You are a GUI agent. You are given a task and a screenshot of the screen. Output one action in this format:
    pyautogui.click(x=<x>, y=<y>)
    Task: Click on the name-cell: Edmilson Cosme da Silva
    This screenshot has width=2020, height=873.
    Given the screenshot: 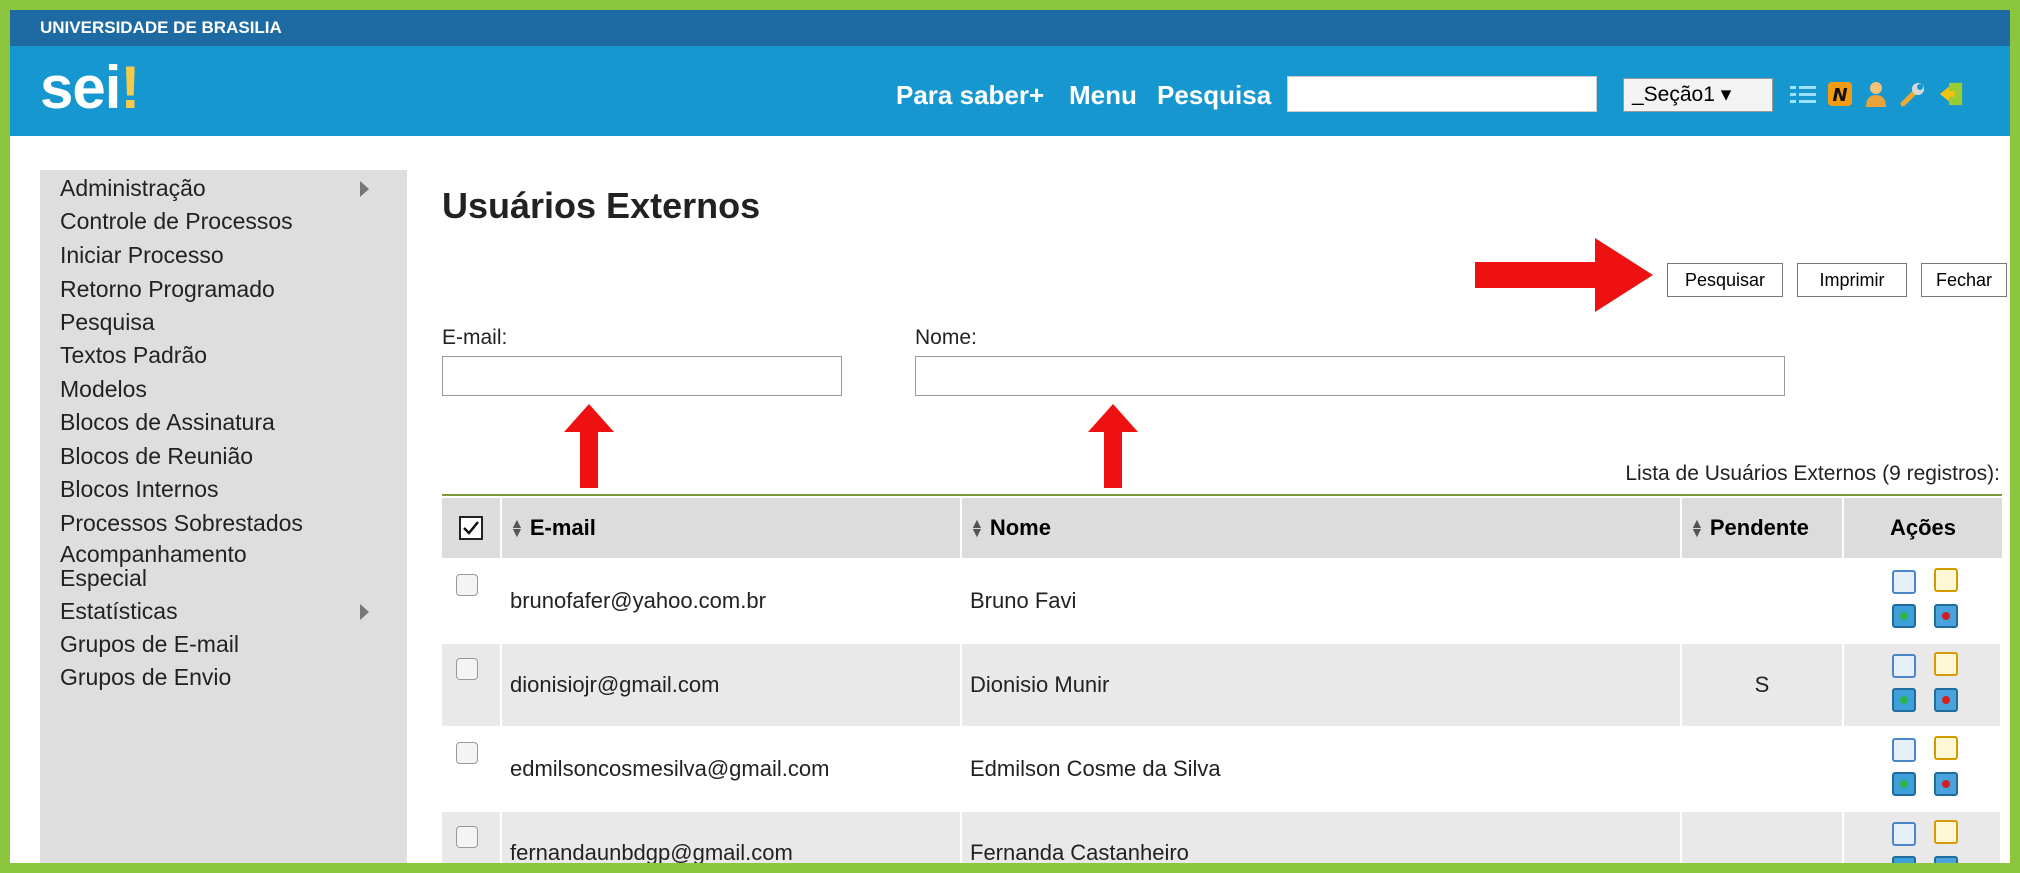 What is the action you would take?
    pyautogui.click(x=1322, y=770)
    